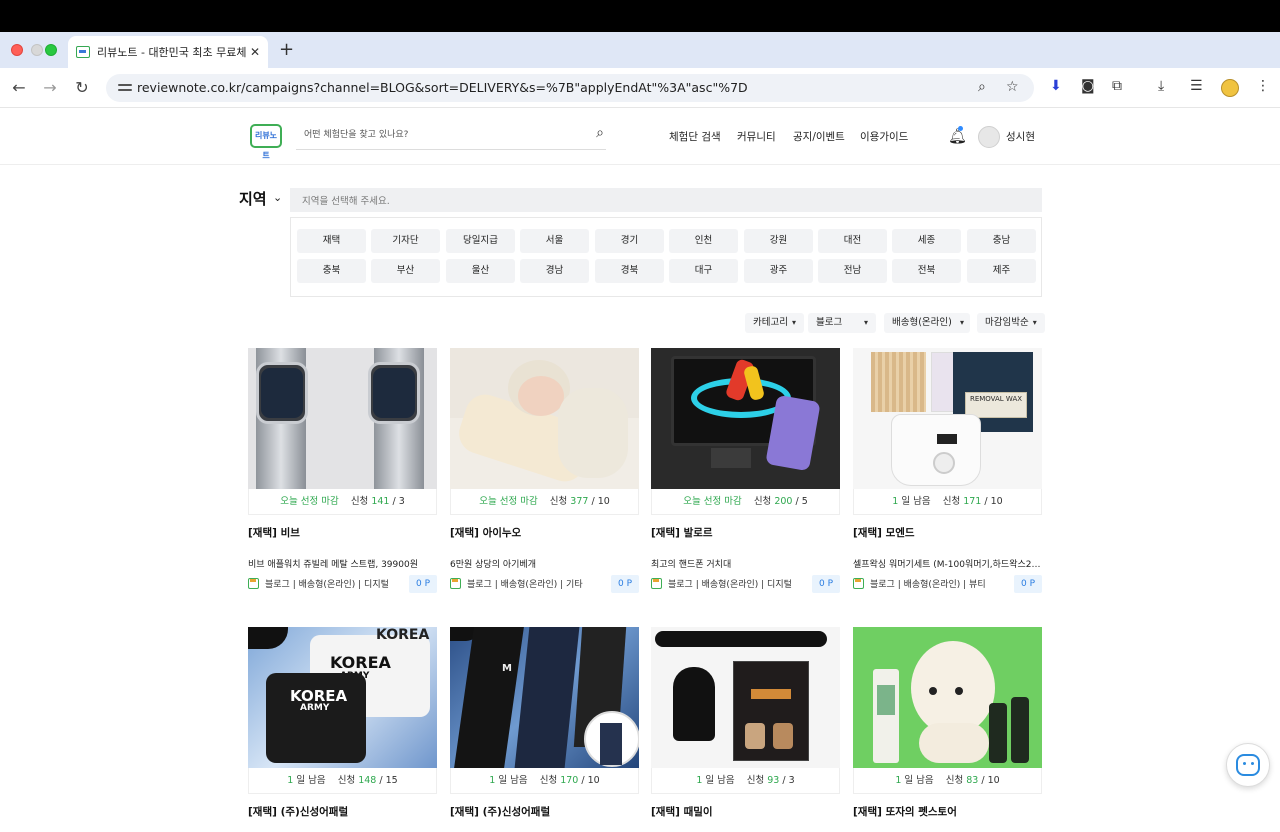 Image resolution: width=1280 pixels, height=832 pixels. I want to click on nav-user-guide: 이용가이드, so click(884, 136).